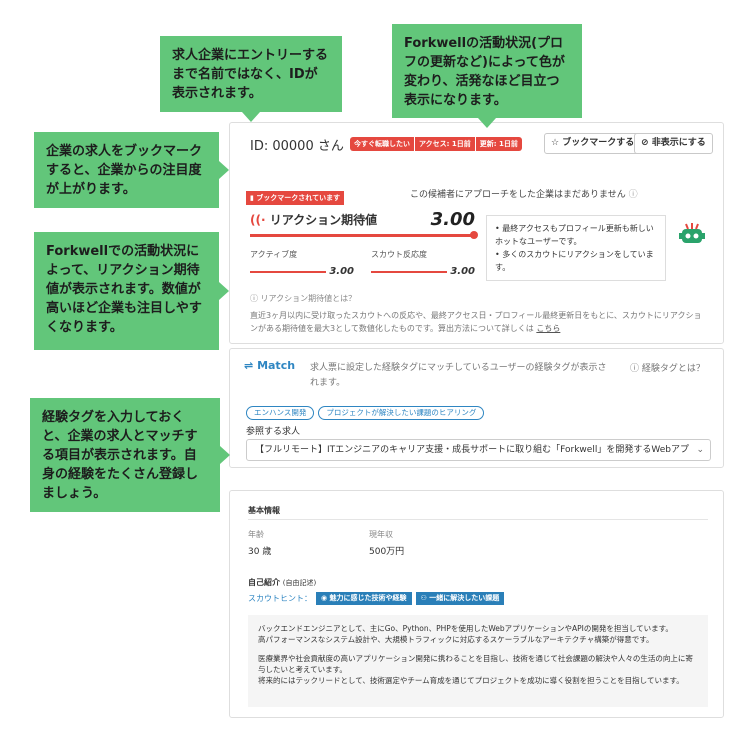 This screenshot has height=738, width=752. I want to click on details-link: こちら, so click(548, 328).